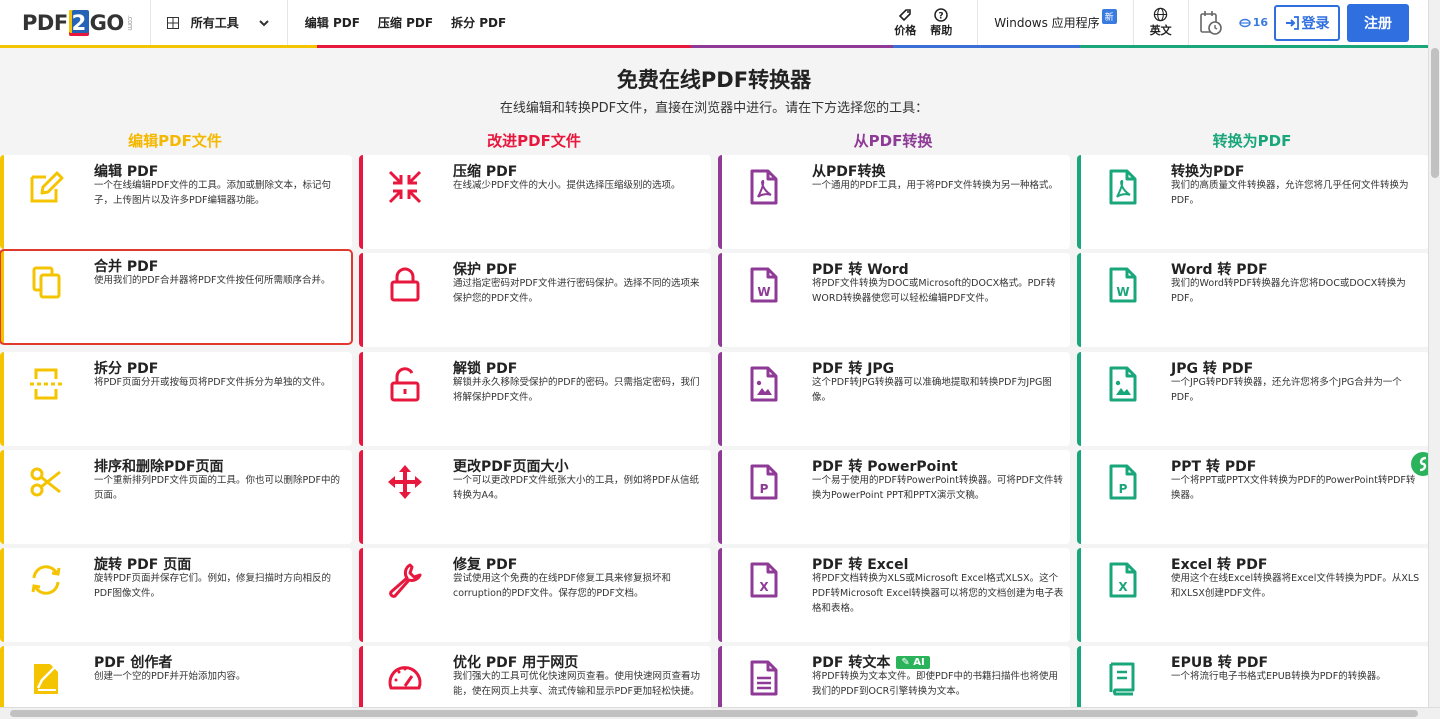  I want to click on logo-text-com: .com, so click(129, 22).